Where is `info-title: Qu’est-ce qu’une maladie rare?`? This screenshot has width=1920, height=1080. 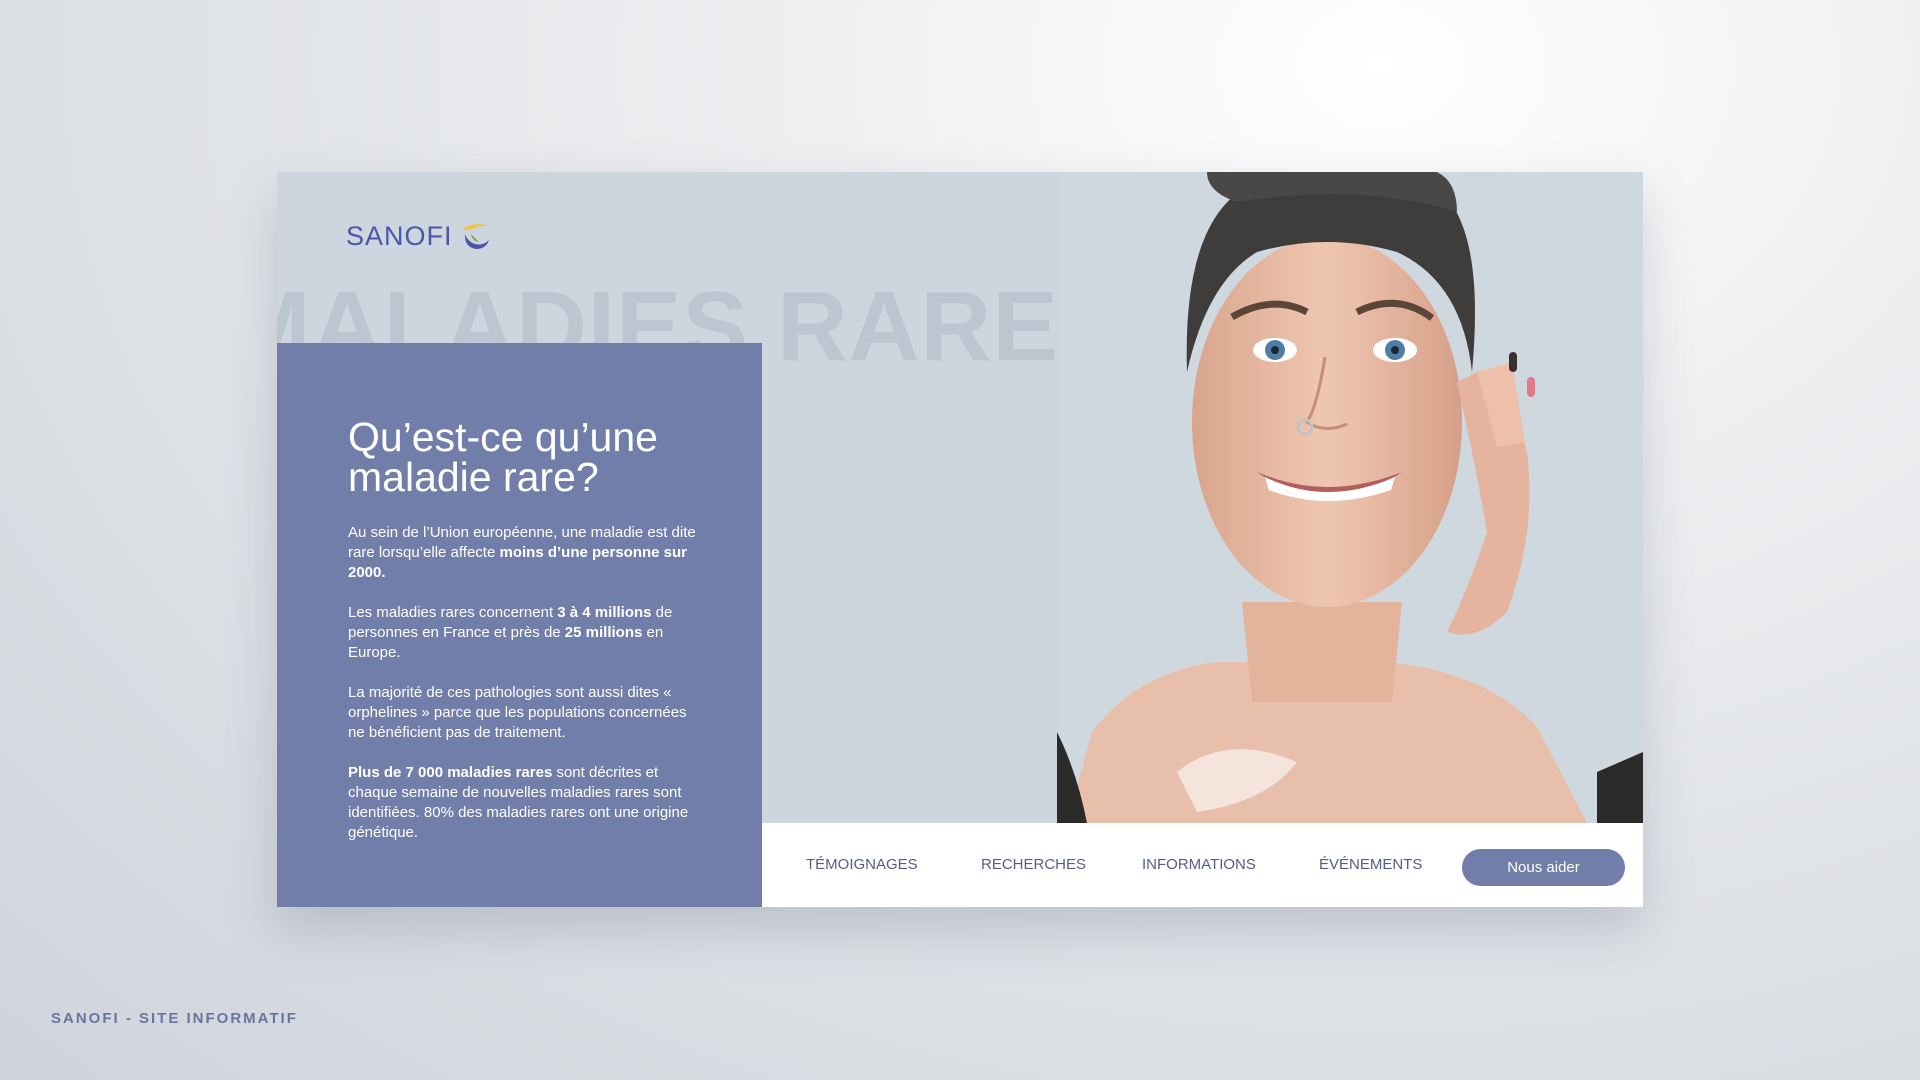 info-title: Qu’est-ce qu’une maladie rare? is located at coordinates (503, 457).